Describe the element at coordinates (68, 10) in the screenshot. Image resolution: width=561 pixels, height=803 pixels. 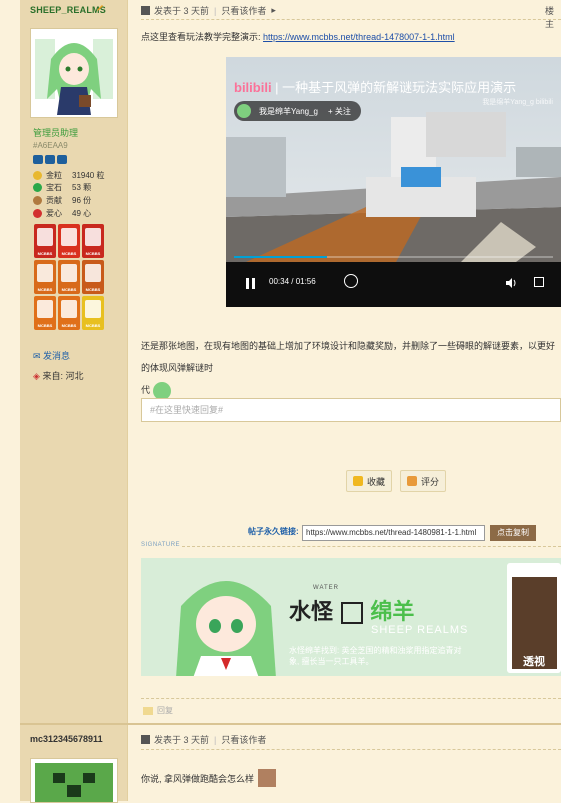
I see `author-username: SHEEP_REALMS` at that location.